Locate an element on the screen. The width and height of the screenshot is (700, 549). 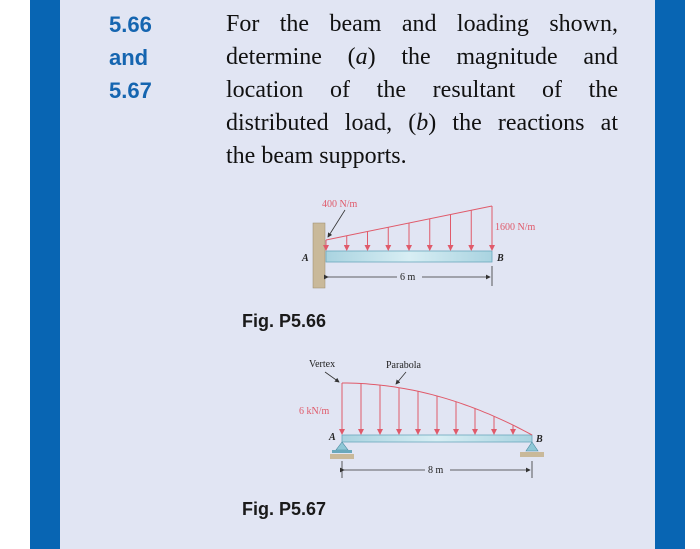
span-label: 6 m is located at coordinates (408, 277).